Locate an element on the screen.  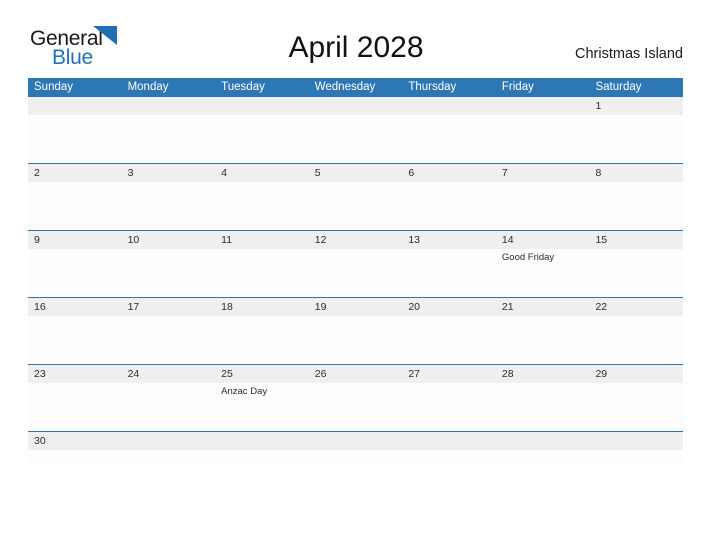
weekday-header-saturday: Saturday is located at coordinates (618, 87).